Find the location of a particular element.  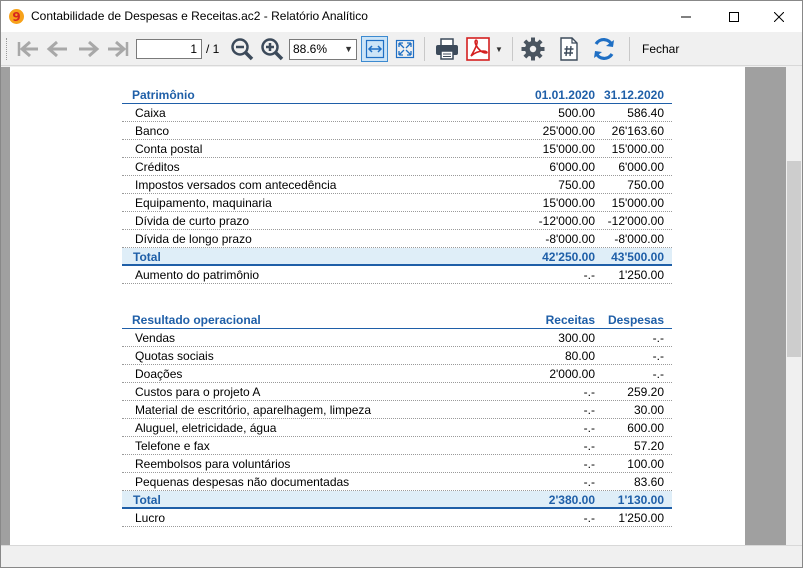

row-label: Dívida de curto prazo is located at coordinates (192, 221).